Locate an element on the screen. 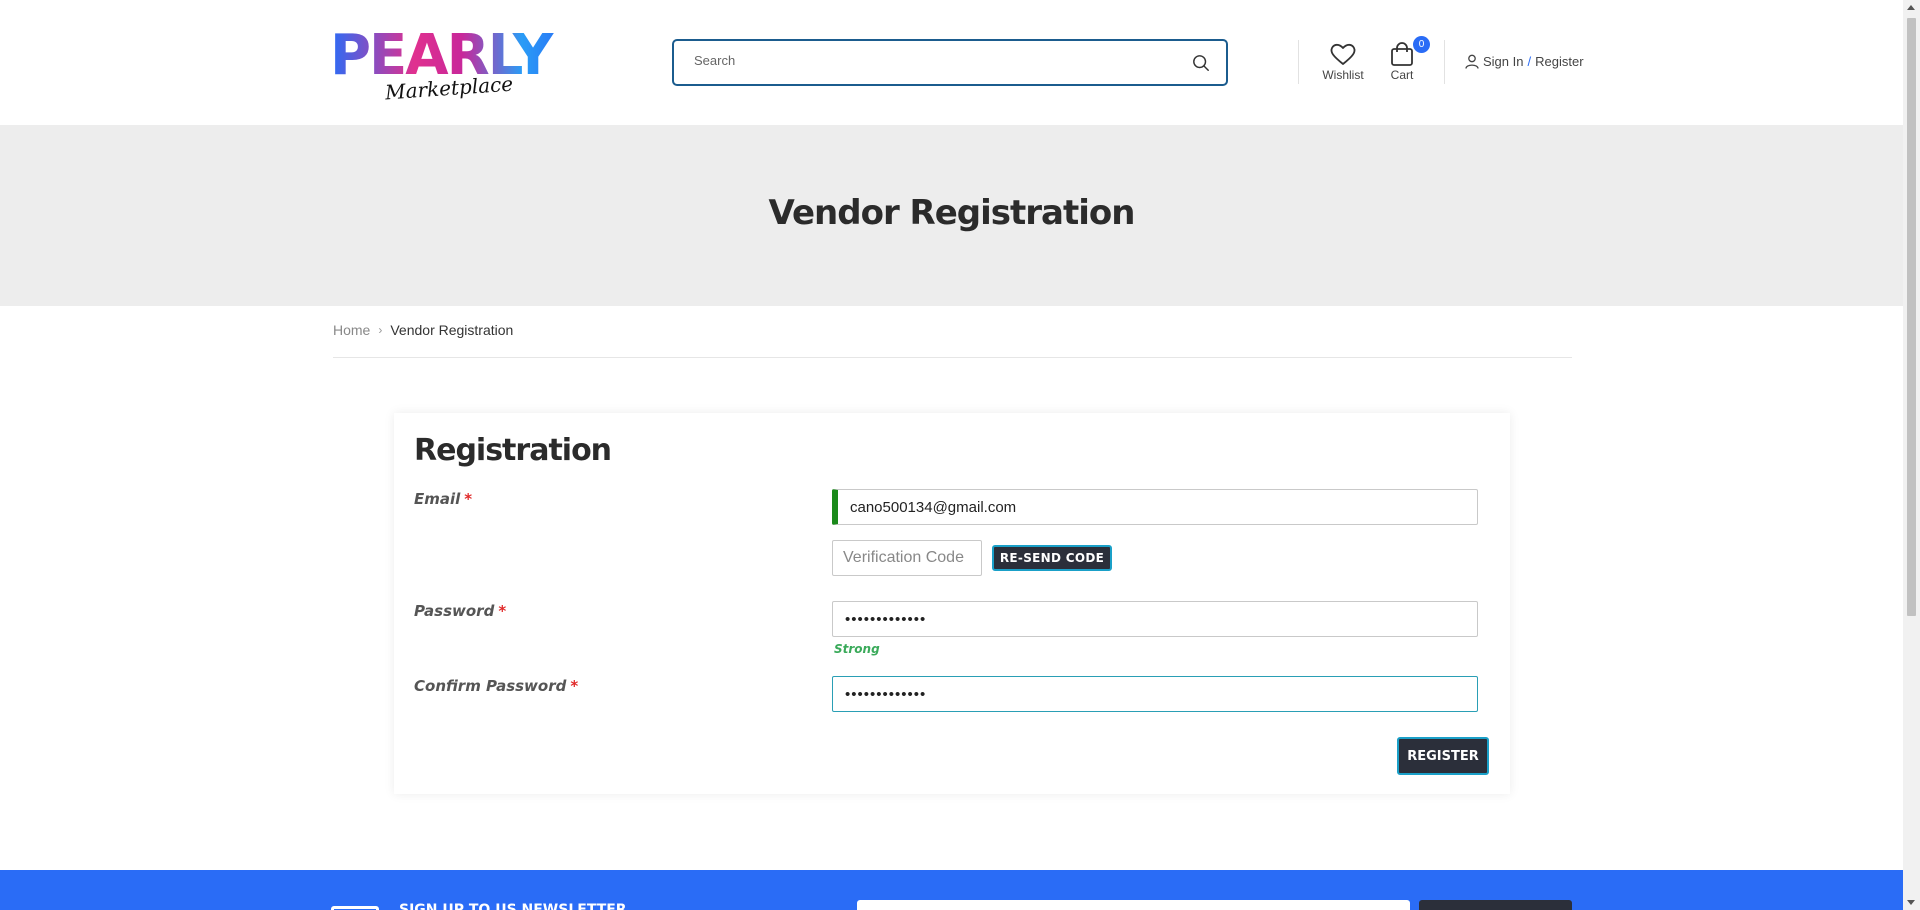 Image resolution: width=1920 pixels, height=910 pixels. search-icon is located at coordinates (1201, 63).